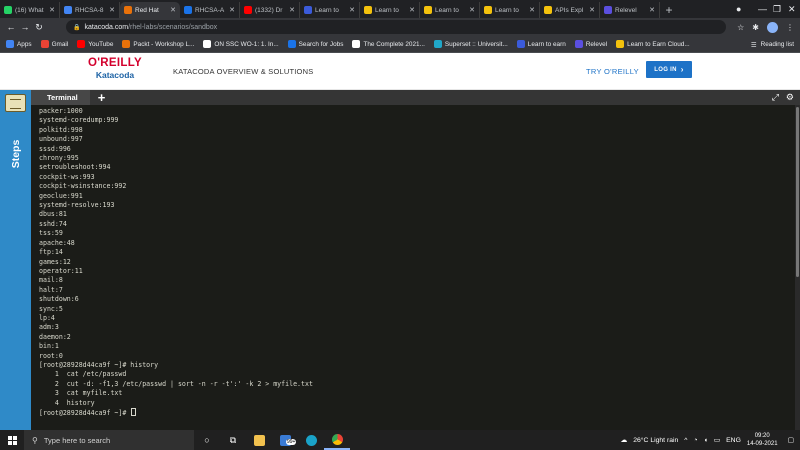 Image resolution: width=800 pixels, height=450 pixels. Describe the element at coordinates (207, 440) in the screenshot. I see `cortana-icon: ○` at that location.